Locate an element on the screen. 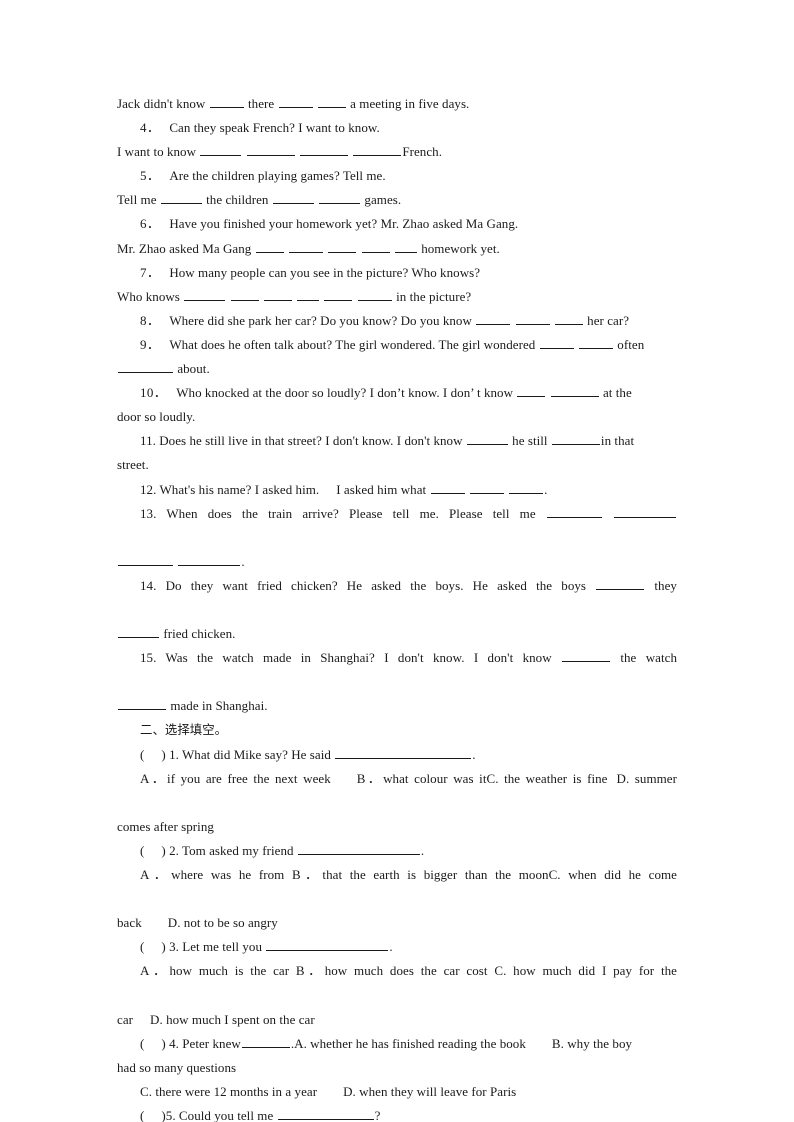  item-number: 5． is located at coordinates (150, 176).